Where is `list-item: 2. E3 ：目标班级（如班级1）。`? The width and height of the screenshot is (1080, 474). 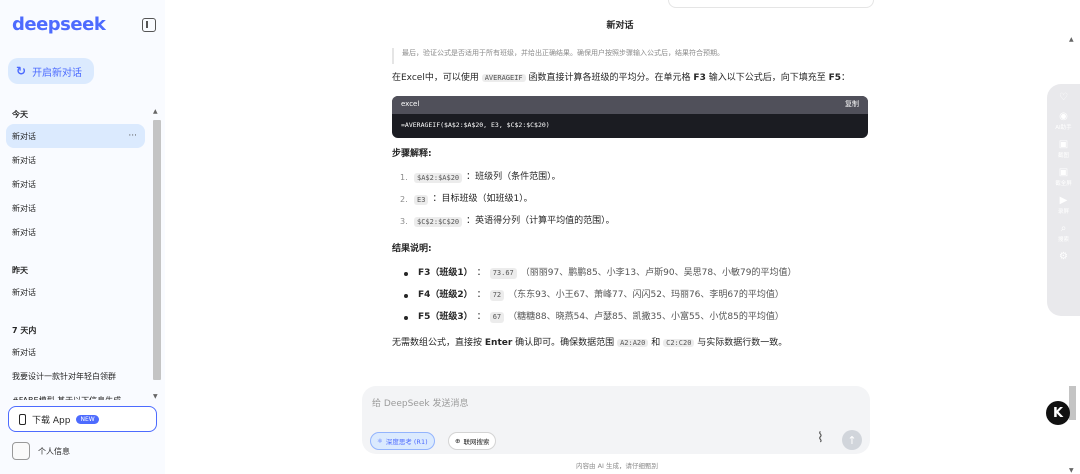 list-item: 2. E3 ：目标班级（如班级1）。 is located at coordinates (635, 200).